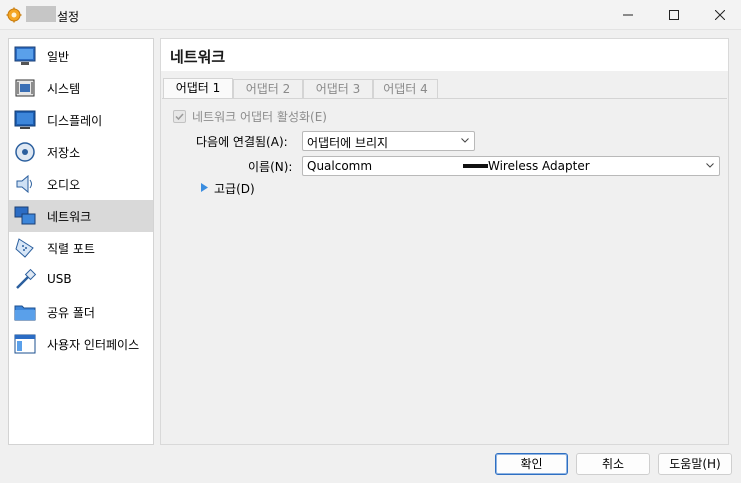 Image resolution: width=741 pixels, height=483 pixels. I want to click on minimize-button, so click(628, 15).